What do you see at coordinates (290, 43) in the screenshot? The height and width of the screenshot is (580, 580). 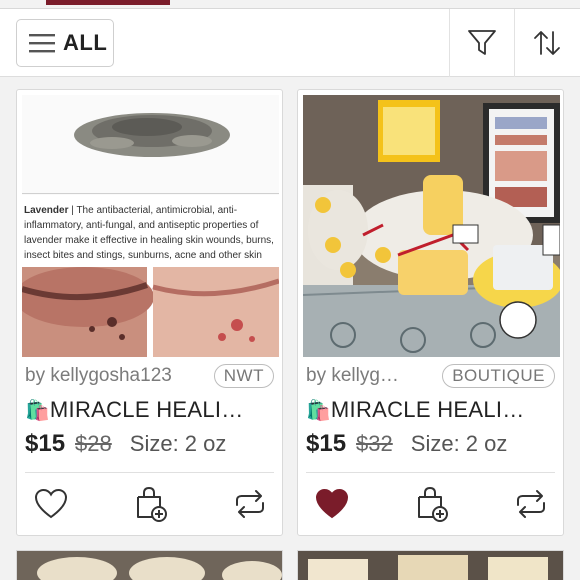 I see `filter-toolbar: ALL` at bounding box center [290, 43].